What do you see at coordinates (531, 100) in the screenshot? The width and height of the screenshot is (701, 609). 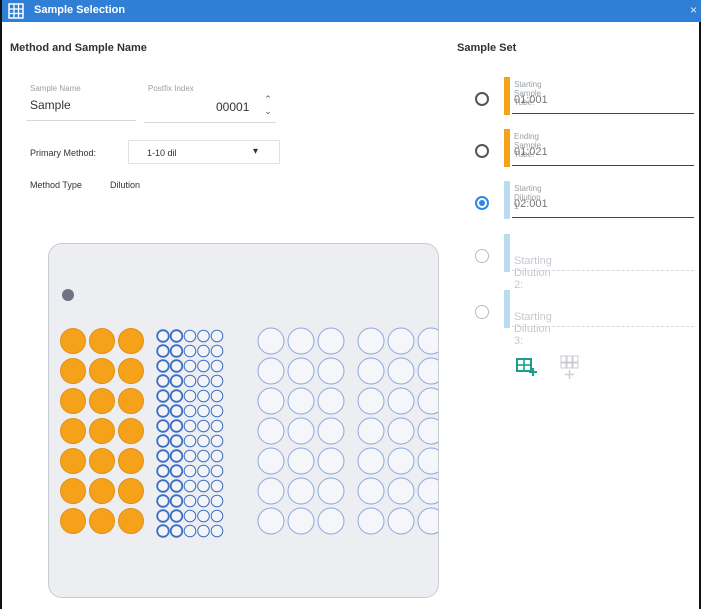 I see `tube-value-input: 01:001` at bounding box center [531, 100].